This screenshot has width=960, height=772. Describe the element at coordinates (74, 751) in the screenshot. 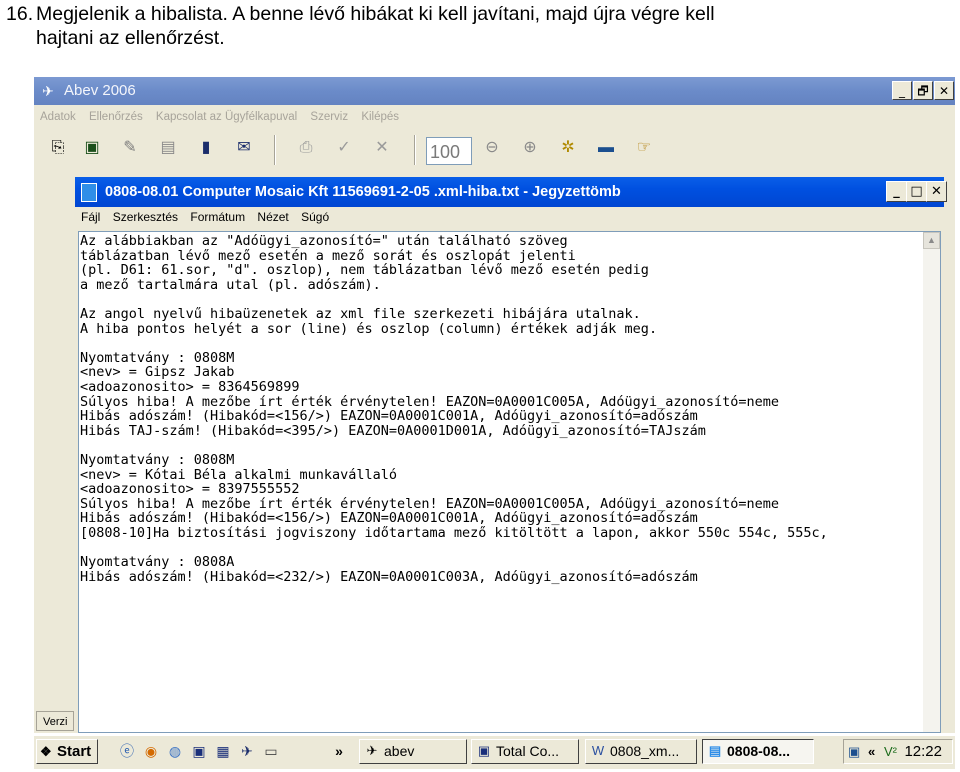

I see `start-label: Start` at that location.